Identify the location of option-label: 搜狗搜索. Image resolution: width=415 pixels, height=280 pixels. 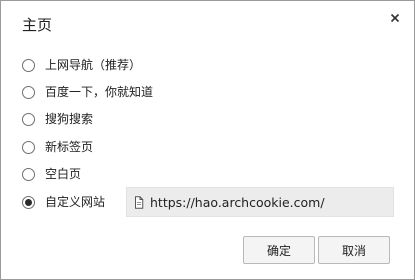
(69, 119).